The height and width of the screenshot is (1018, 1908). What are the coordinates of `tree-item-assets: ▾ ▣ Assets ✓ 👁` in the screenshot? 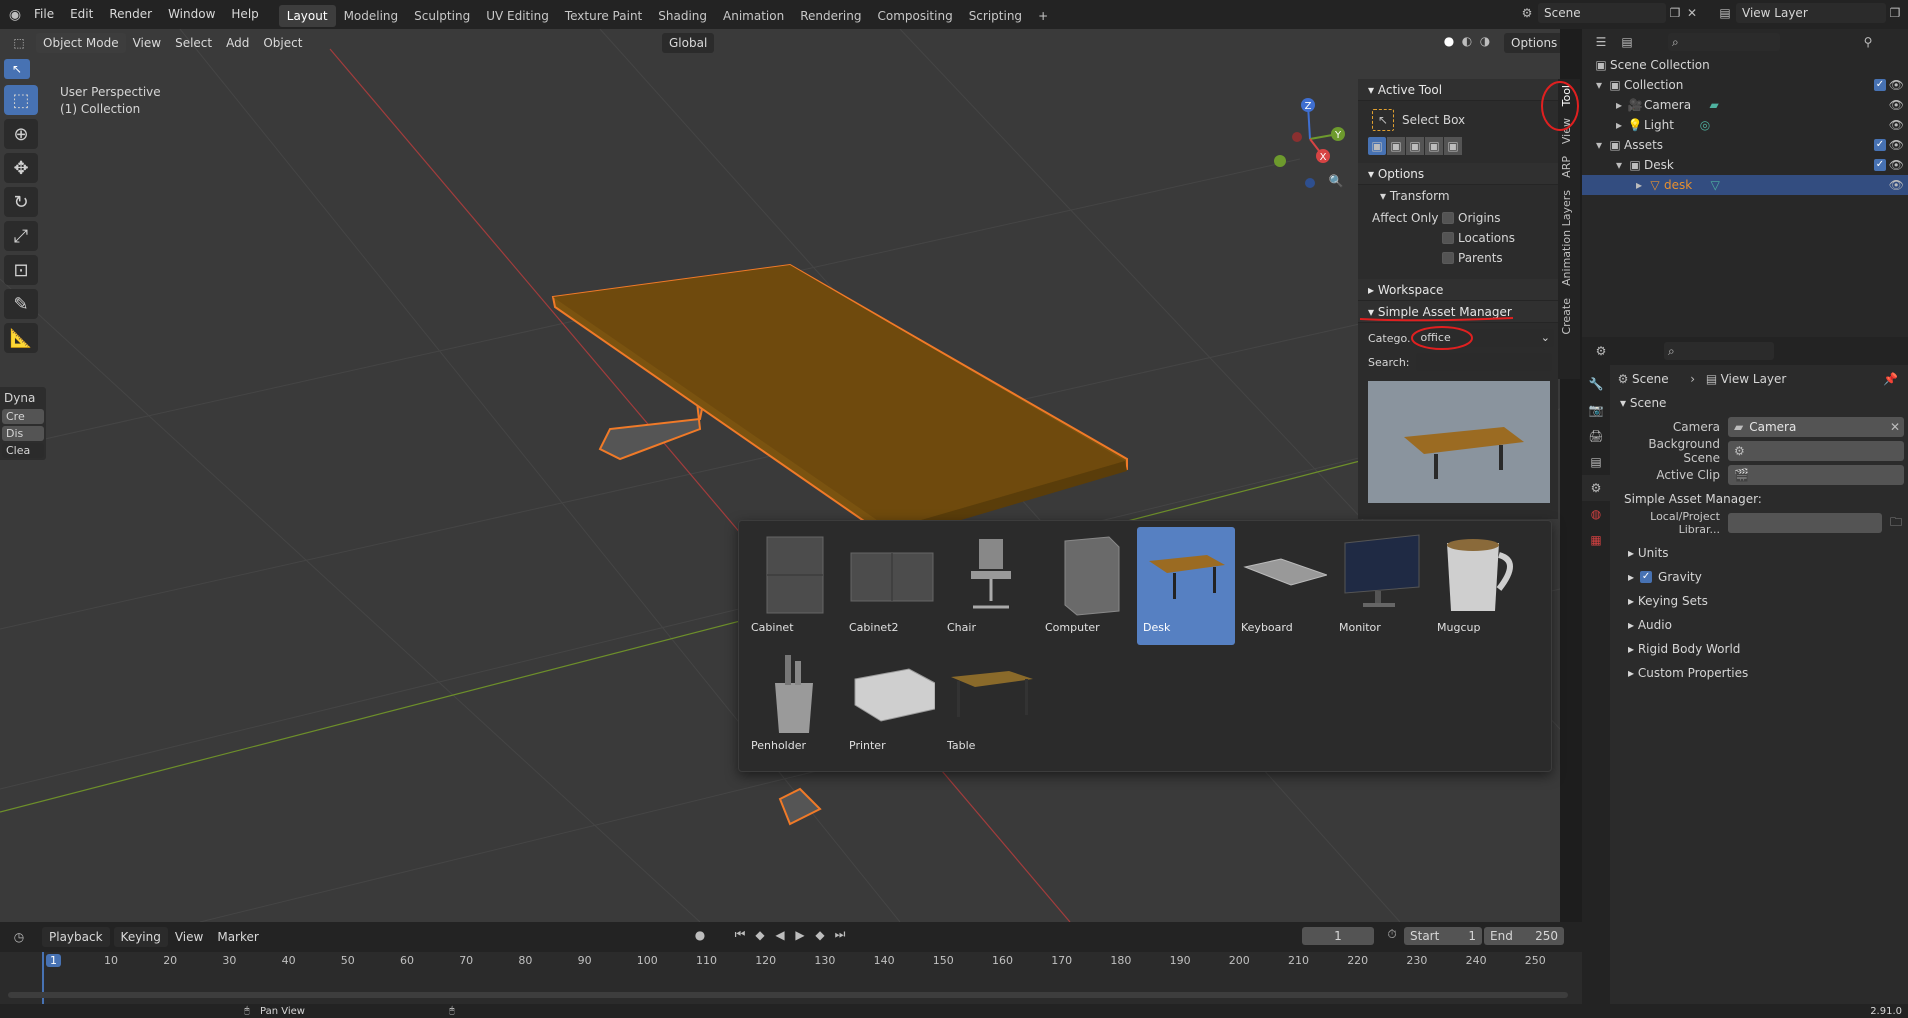 It's located at (1745, 145).